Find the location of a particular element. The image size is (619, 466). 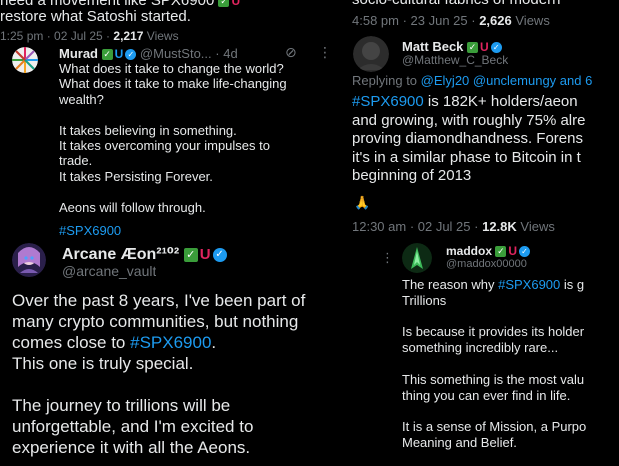

replying-to-links: @Elyj20 @unclemungy and 6 is located at coordinates (507, 80).